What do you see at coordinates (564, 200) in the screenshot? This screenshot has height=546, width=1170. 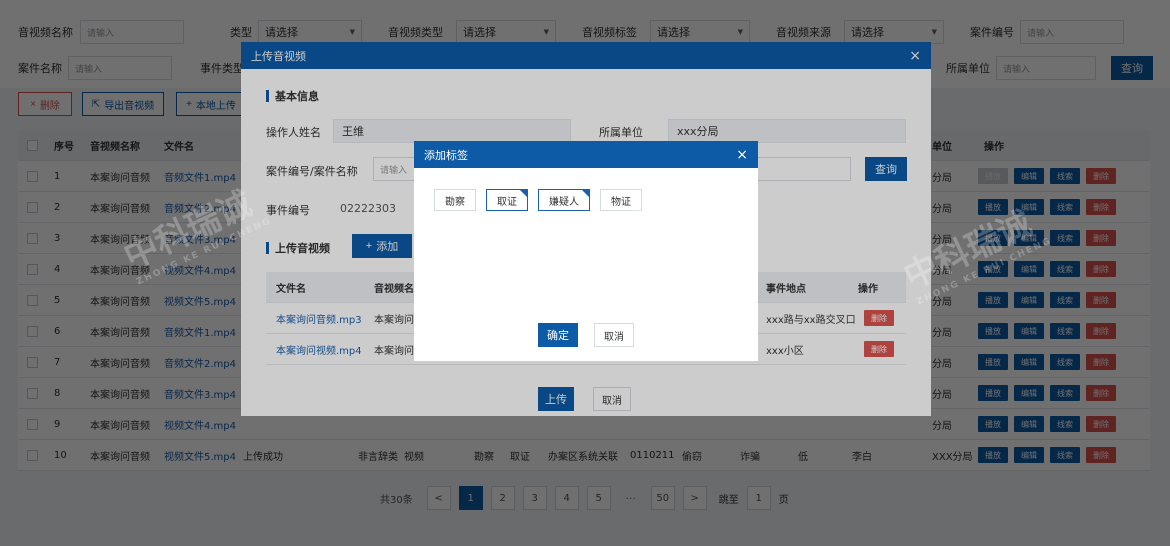 I see `tag-option-selected: 嫌疑人` at bounding box center [564, 200].